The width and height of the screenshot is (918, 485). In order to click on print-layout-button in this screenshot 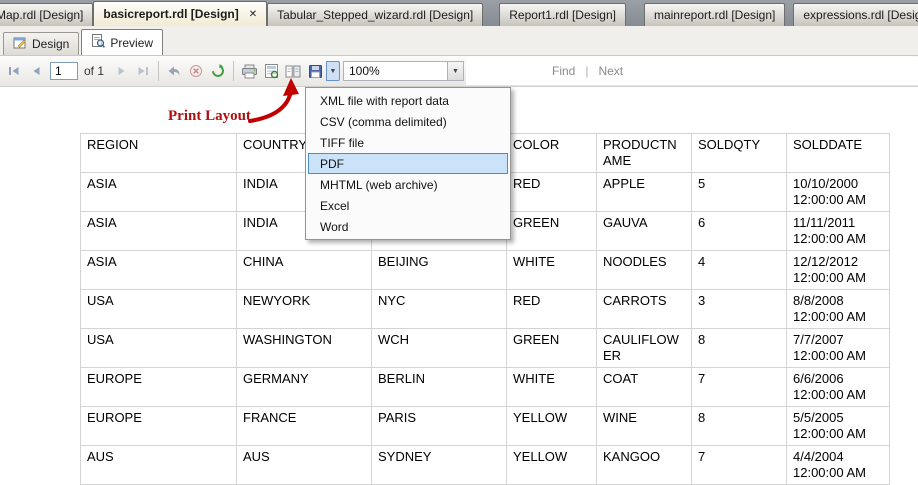, I will do `click(271, 71)`.